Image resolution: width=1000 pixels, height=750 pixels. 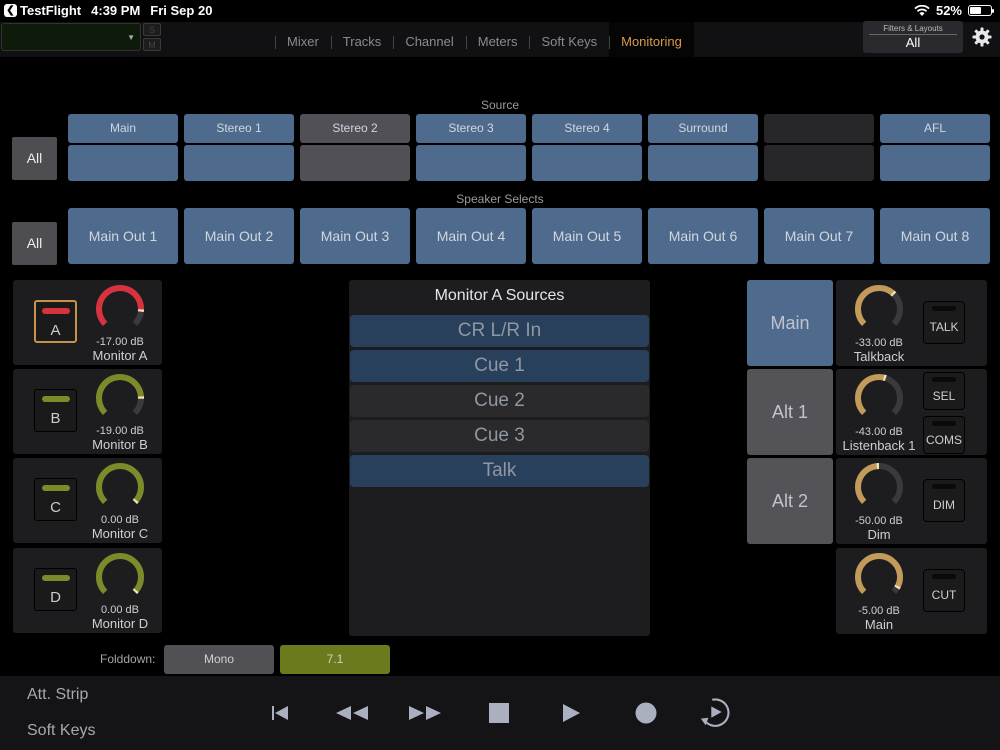 I want to click on tab-soft-keys: Soft Keys, so click(x=569, y=39).